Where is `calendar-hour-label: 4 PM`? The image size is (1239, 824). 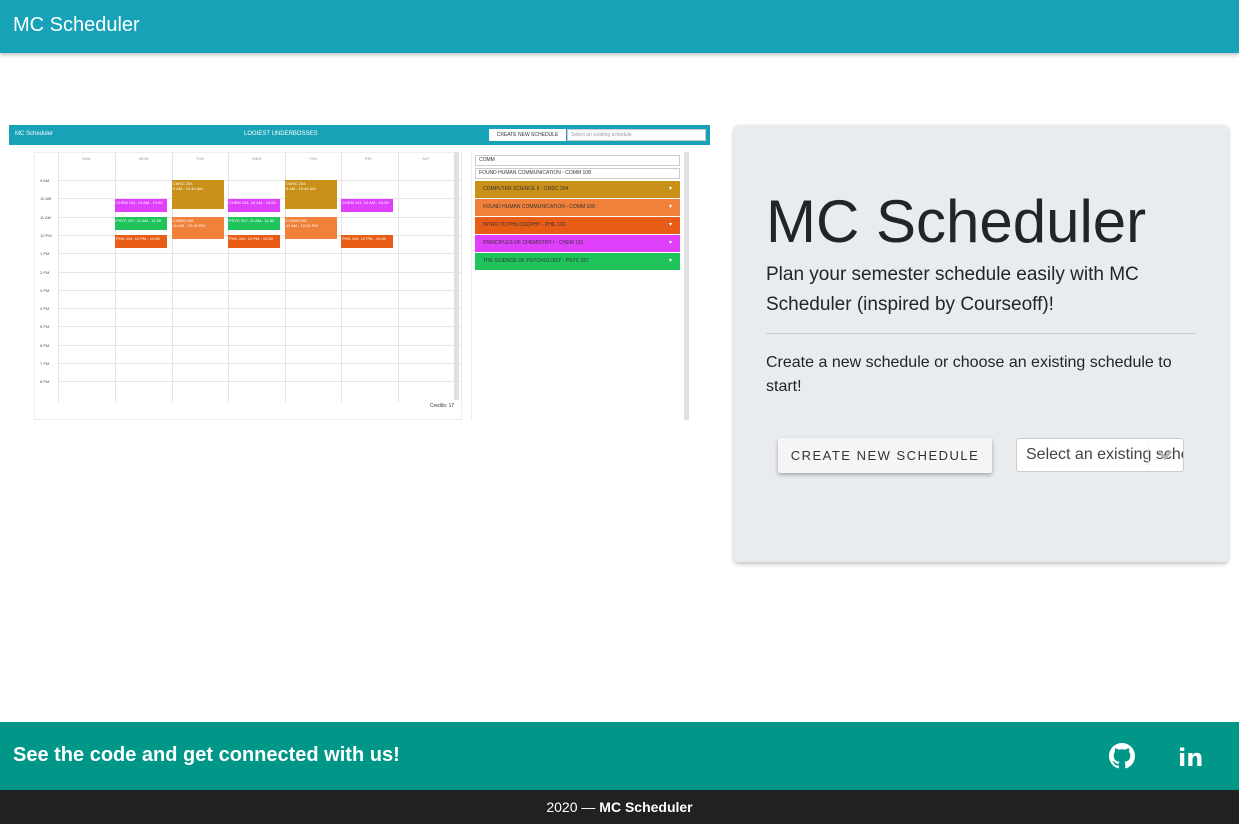 calendar-hour-label: 4 PM is located at coordinates (45, 309).